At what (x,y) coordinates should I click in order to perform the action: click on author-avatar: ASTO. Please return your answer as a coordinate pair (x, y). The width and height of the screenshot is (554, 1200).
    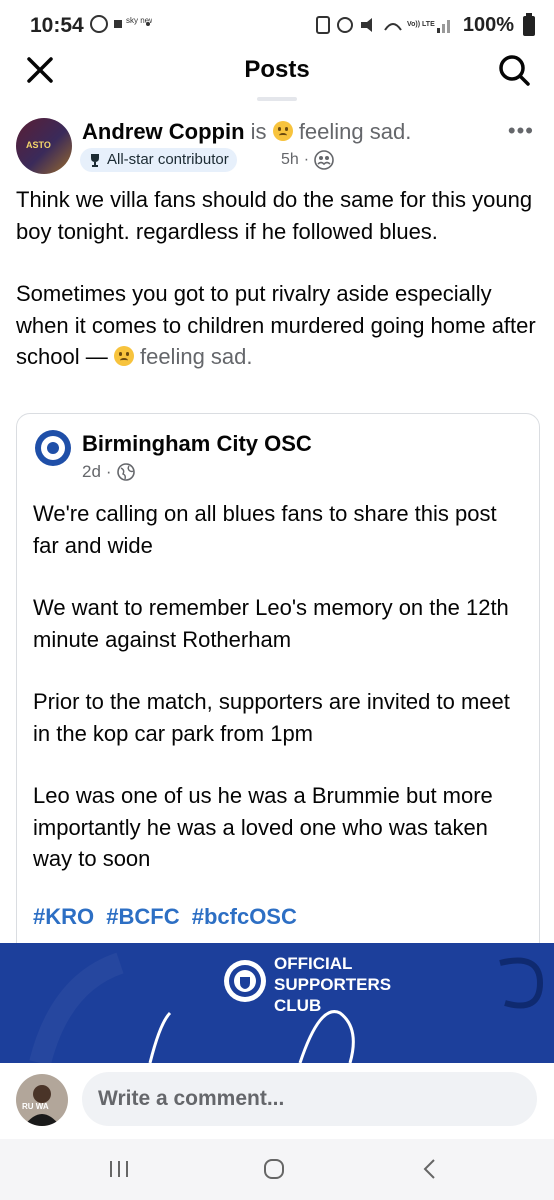
    Looking at the image, I should click on (44, 146).